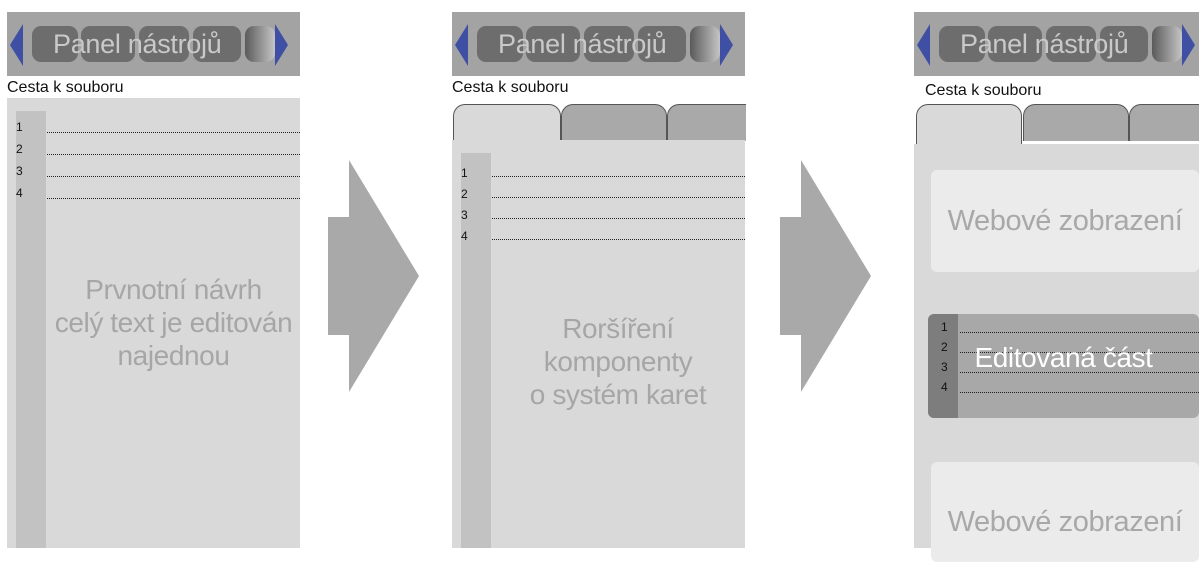 The image size is (1199, 582). I want to click on caption-line: Roršíření komponenty, so click(618, 345).